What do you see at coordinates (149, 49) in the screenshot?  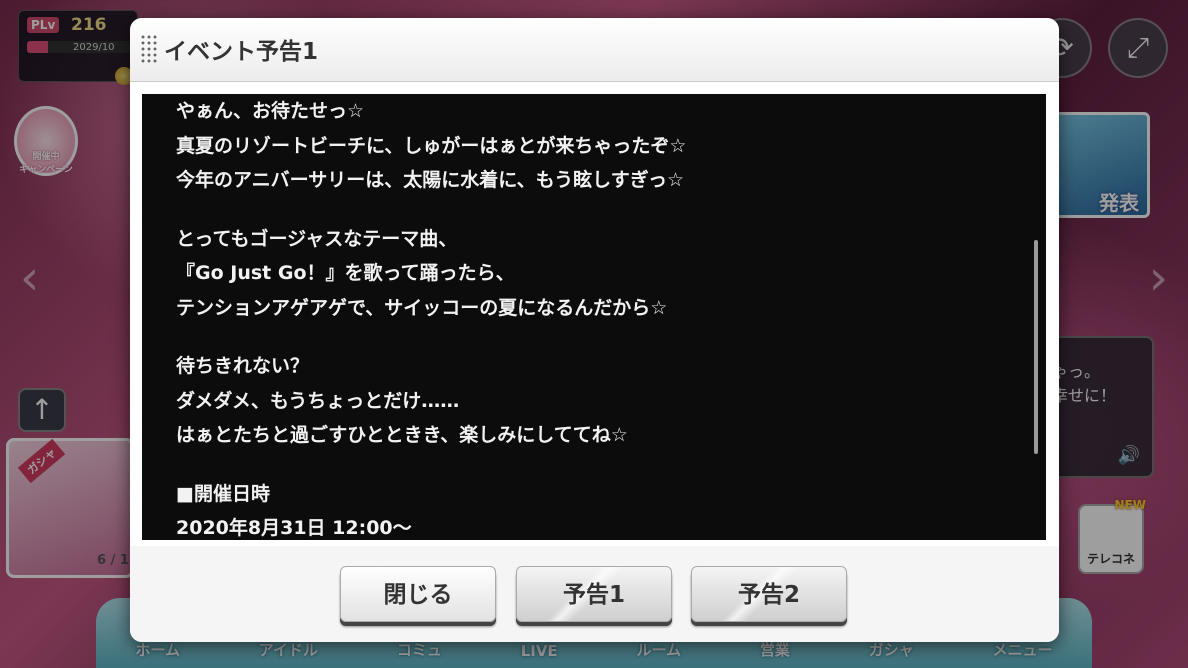 I see `grip-icon` at bounding box center [149, 49].